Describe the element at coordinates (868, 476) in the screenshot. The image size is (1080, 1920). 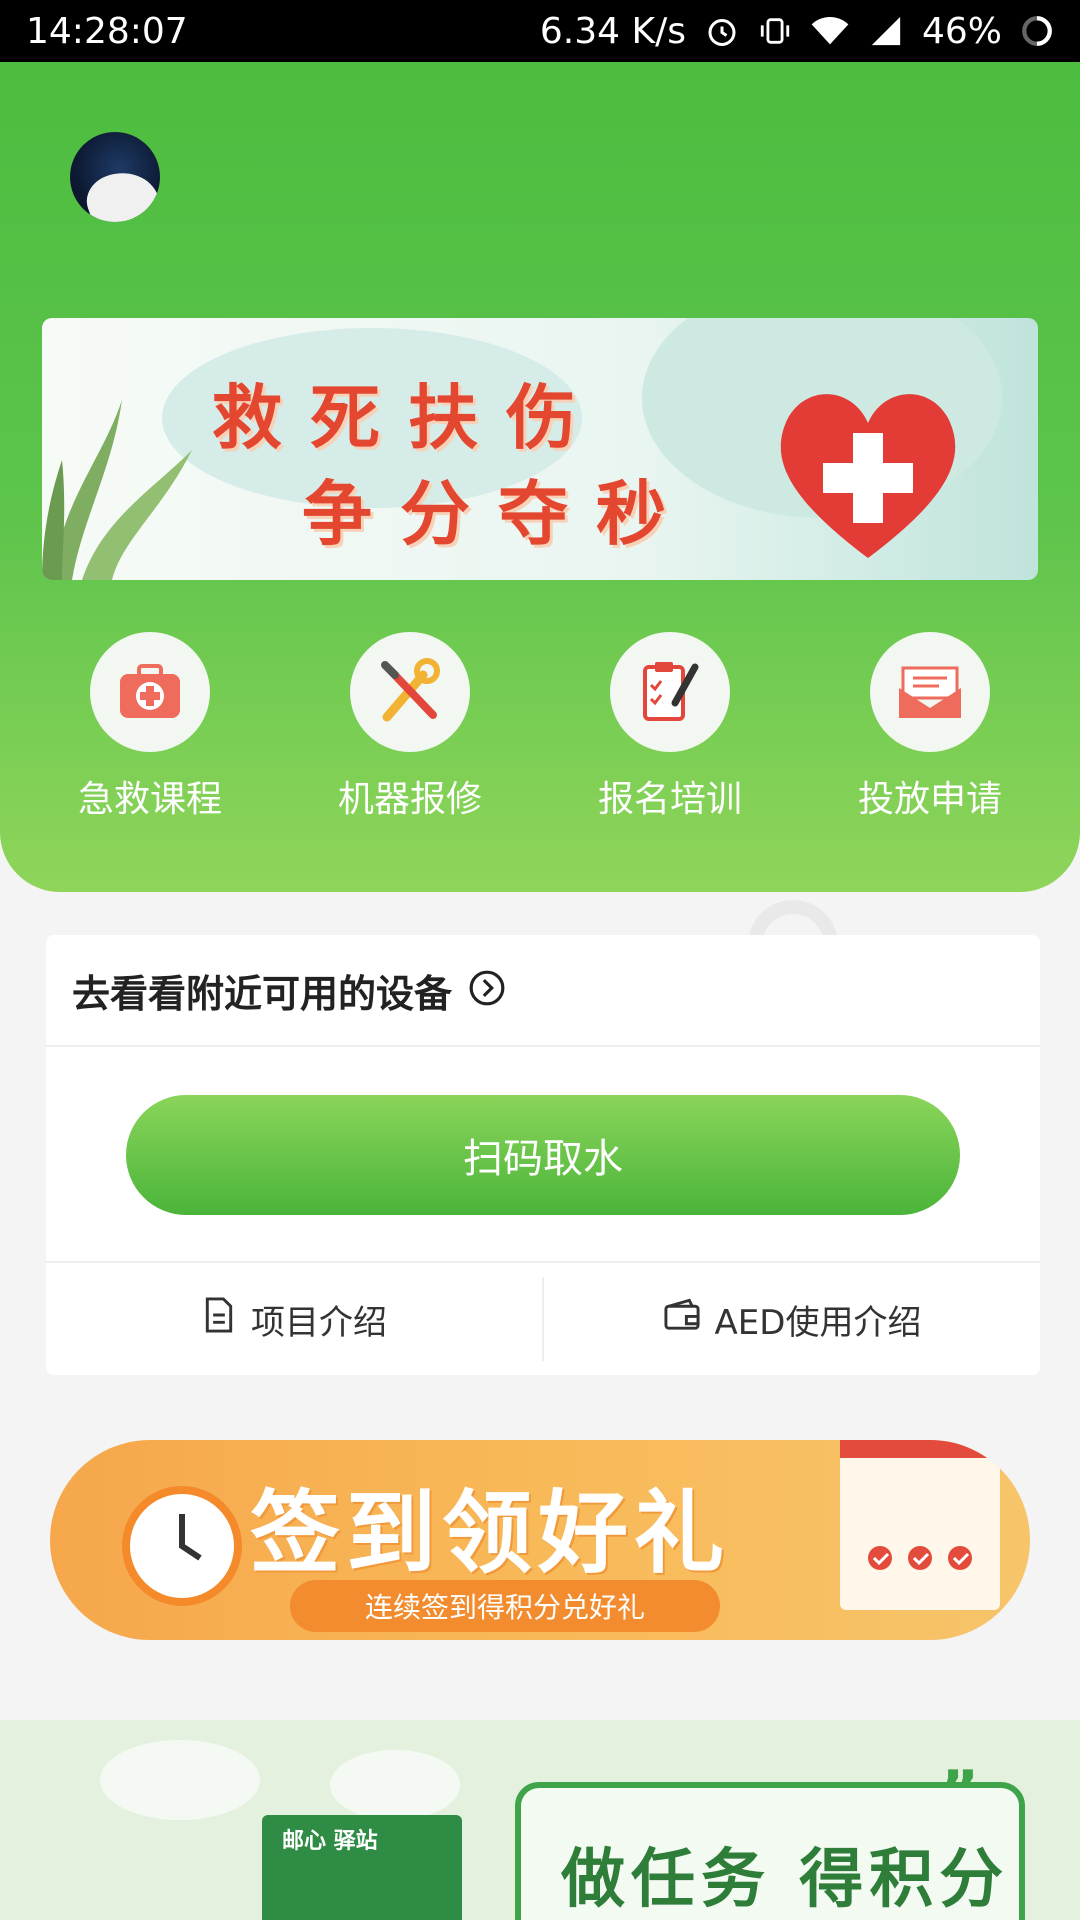
I see `heart-cross-icon` at that location.